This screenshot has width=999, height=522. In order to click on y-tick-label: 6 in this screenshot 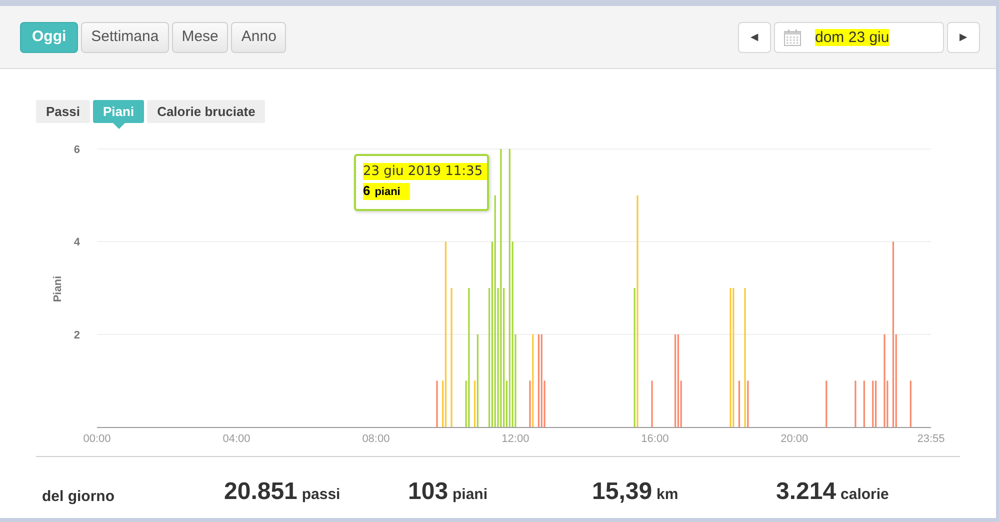, I will do `click(77, 150)`.